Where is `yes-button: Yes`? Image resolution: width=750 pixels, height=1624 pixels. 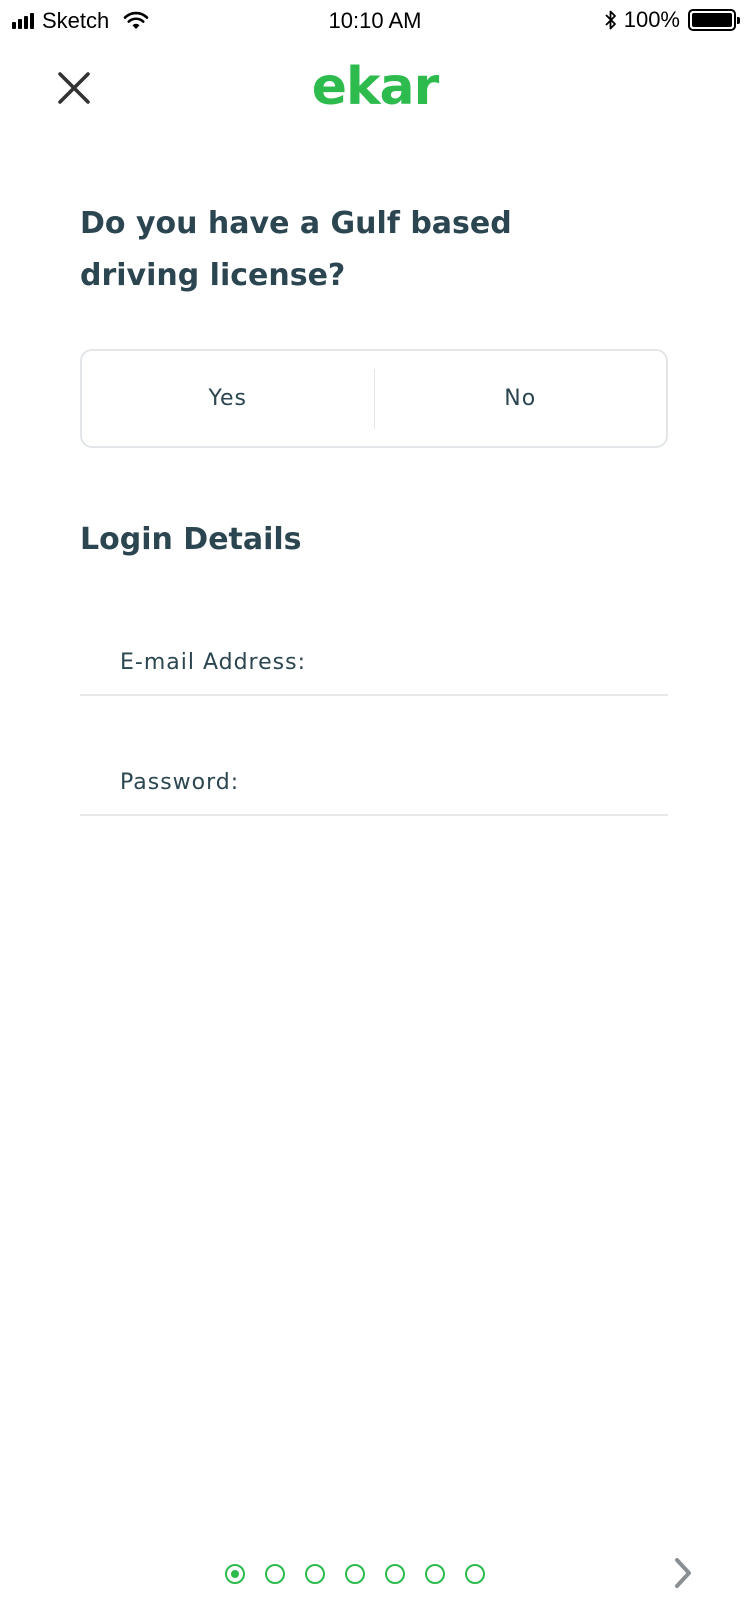
yes-button: Yes is located at coordinates (228, 398).